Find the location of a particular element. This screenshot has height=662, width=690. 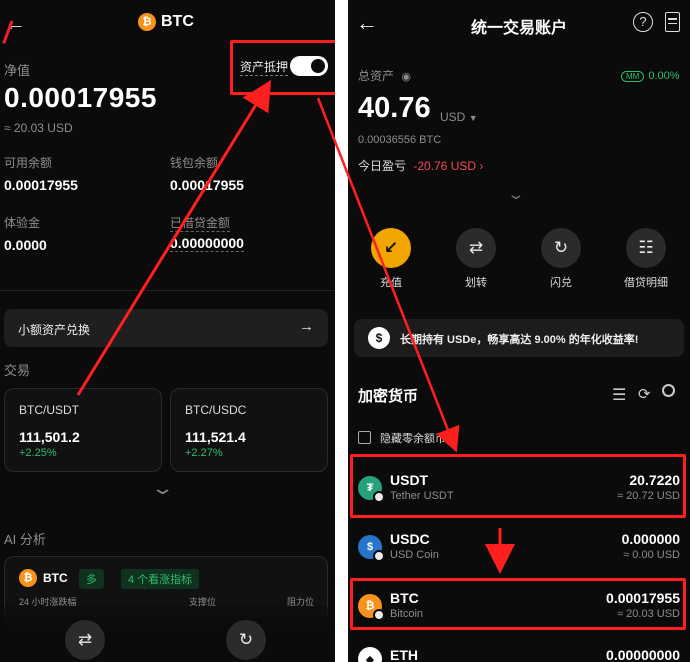

arrow-to-collateral-toggle is located at coordinates (174, 237).